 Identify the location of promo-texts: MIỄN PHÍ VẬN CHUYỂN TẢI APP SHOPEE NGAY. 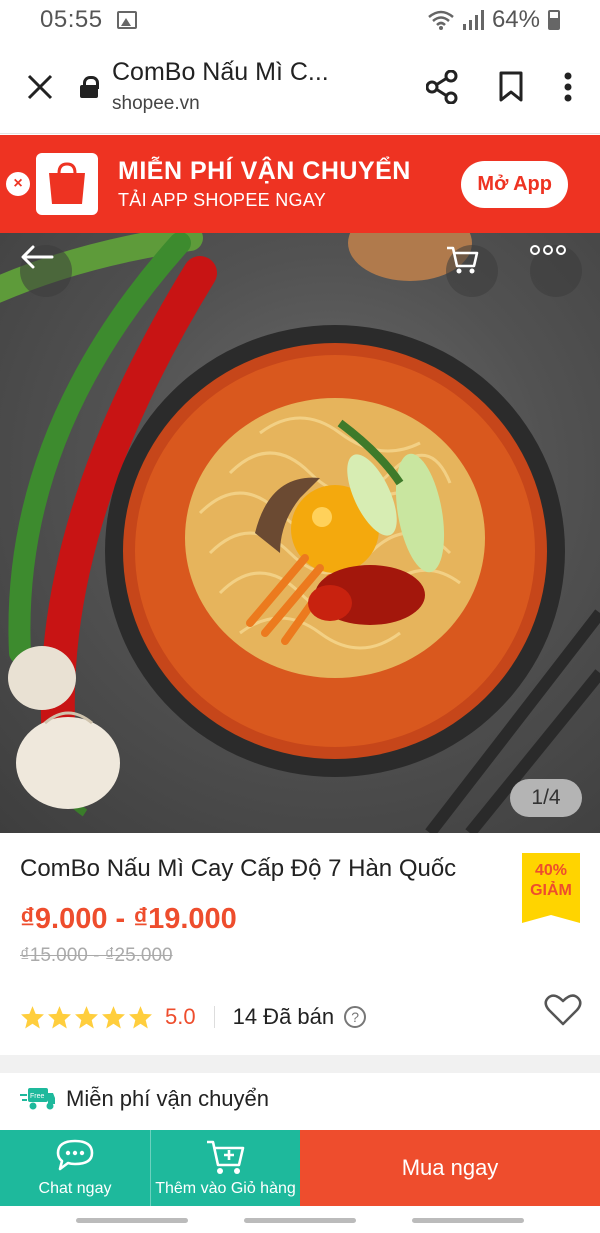
(289, 184).